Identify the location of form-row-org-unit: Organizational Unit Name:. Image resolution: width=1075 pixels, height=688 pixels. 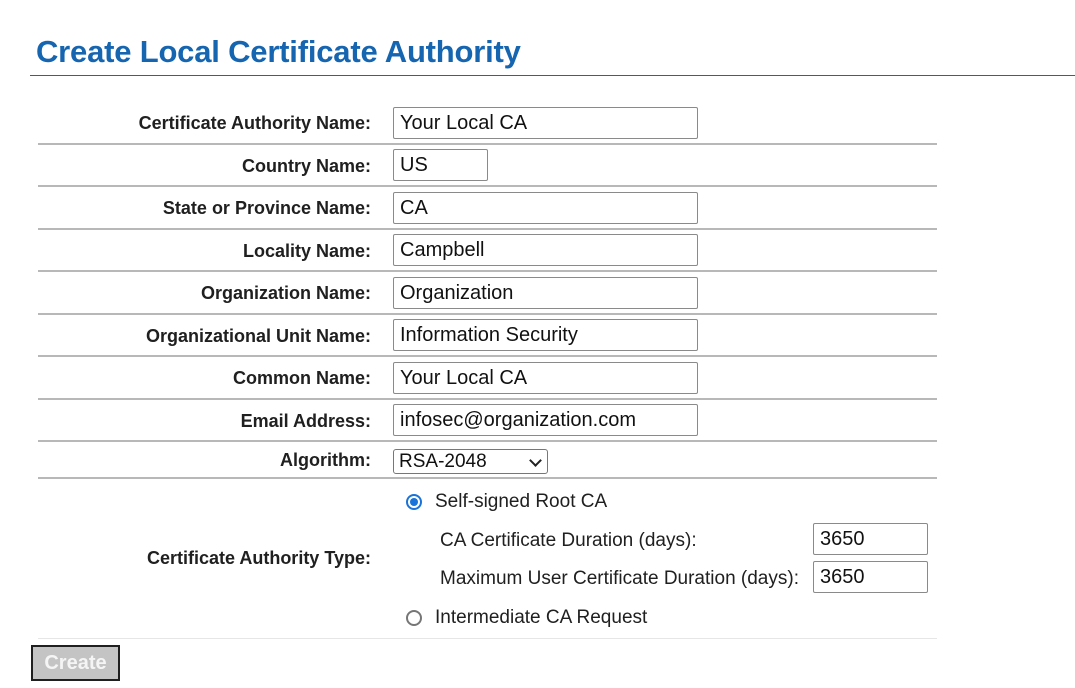
(487, 336).